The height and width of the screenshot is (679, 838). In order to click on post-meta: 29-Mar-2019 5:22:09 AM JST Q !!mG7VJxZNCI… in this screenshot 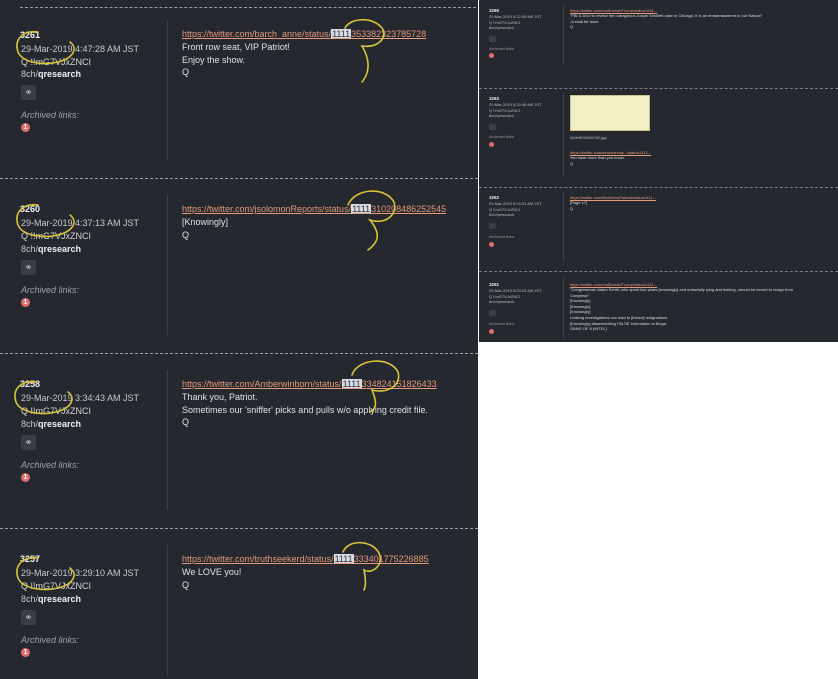, I will do `click(515, 22)`.